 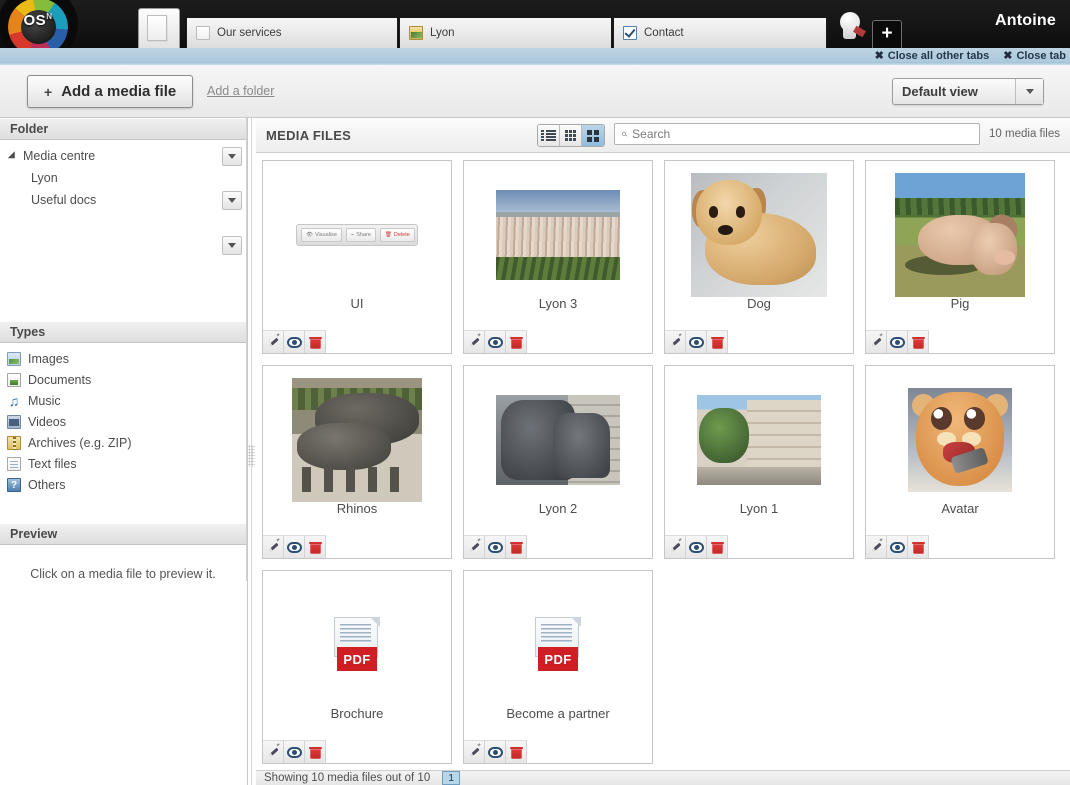 What do you see at coordinates (932, 56) in the screenshot?
I see `close-all-other-tabs-button: ✖ Close all other tabs` at bounding box center [932, 56].